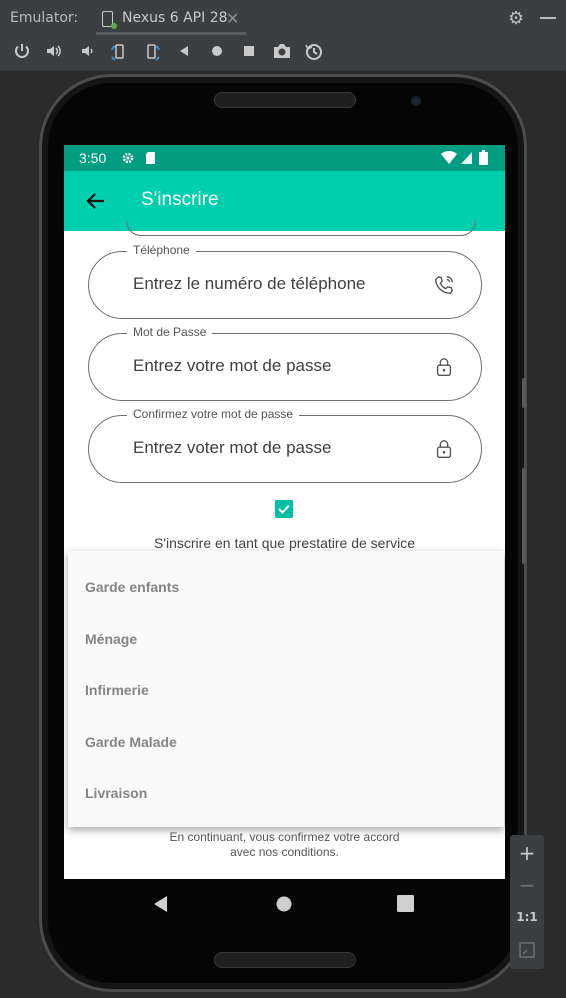 The image size is (566, 998). I want to click on volume-up-icon, so click(54, 53).